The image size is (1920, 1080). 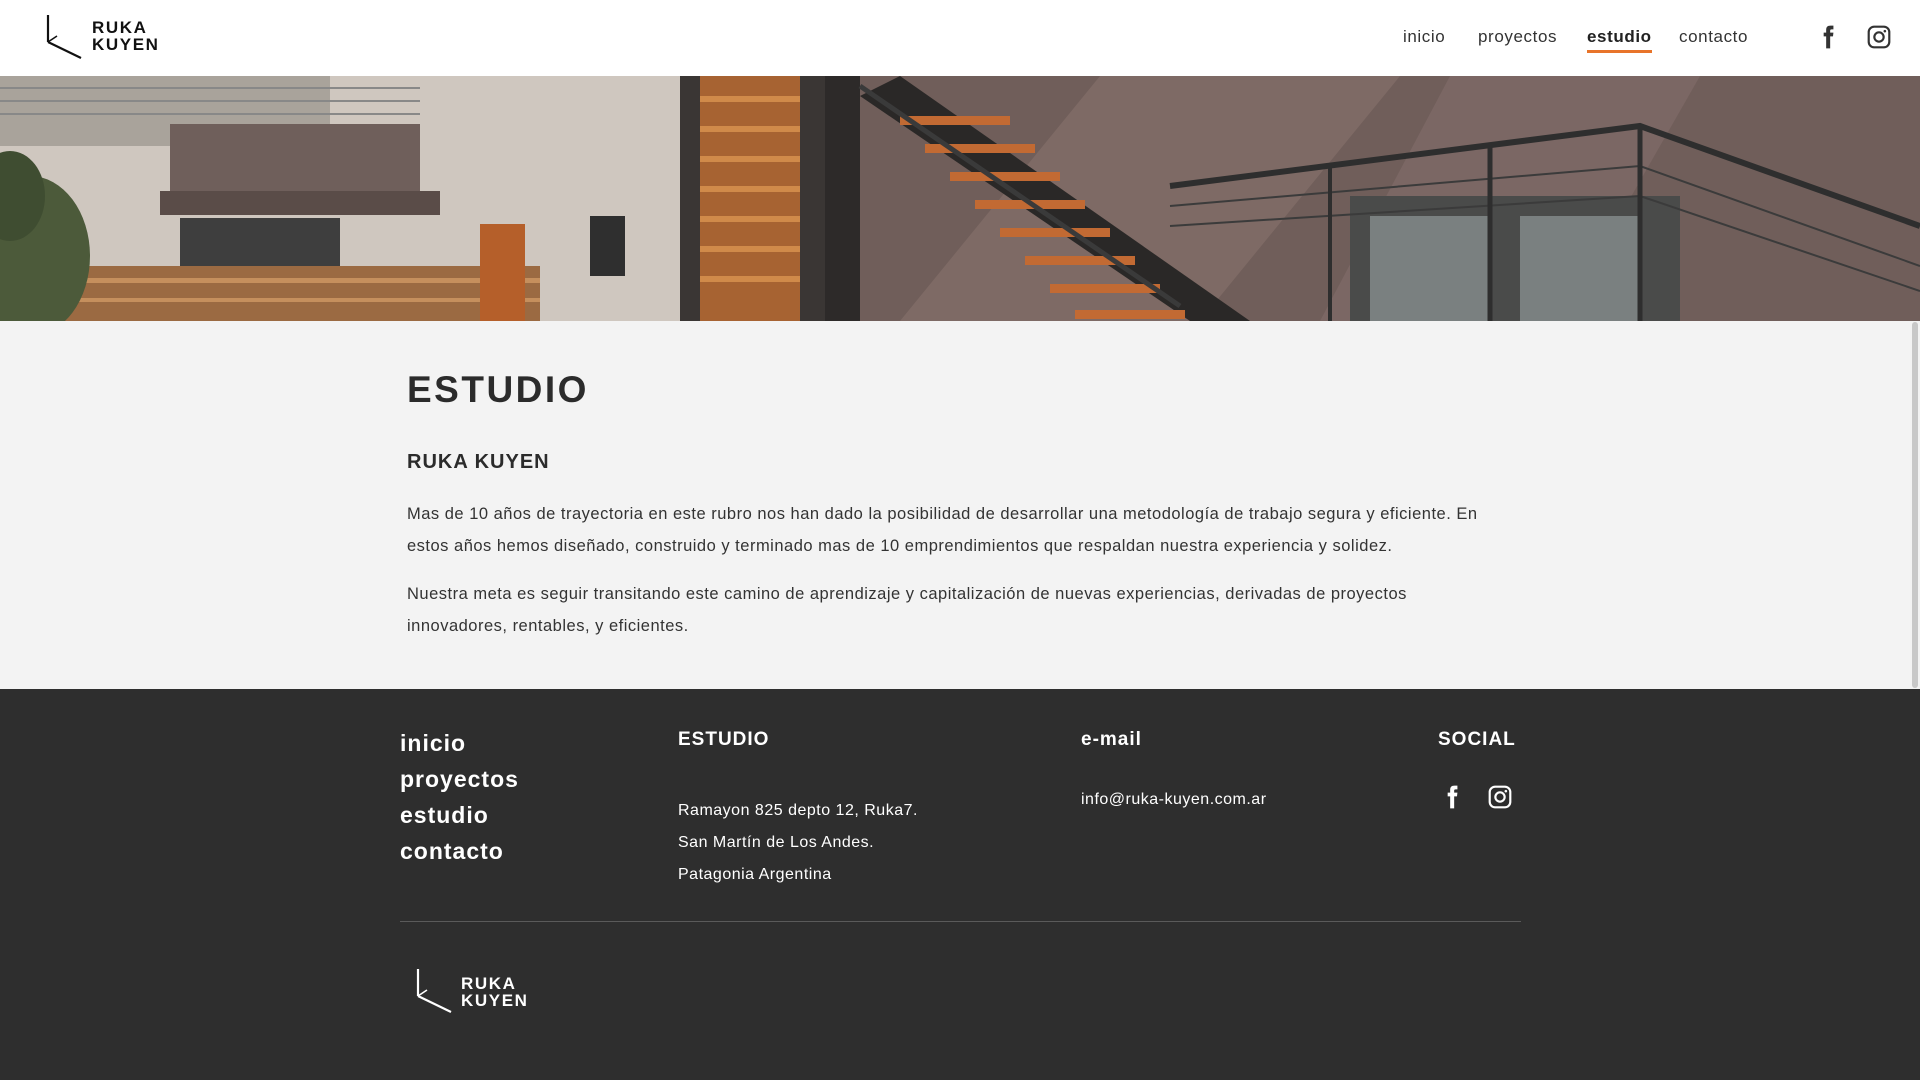 What do you see at coordinates (478, 462) in the screenshot?
I see `section-subtitle: RUKA KUYEN` at bounding box center [478, 462].